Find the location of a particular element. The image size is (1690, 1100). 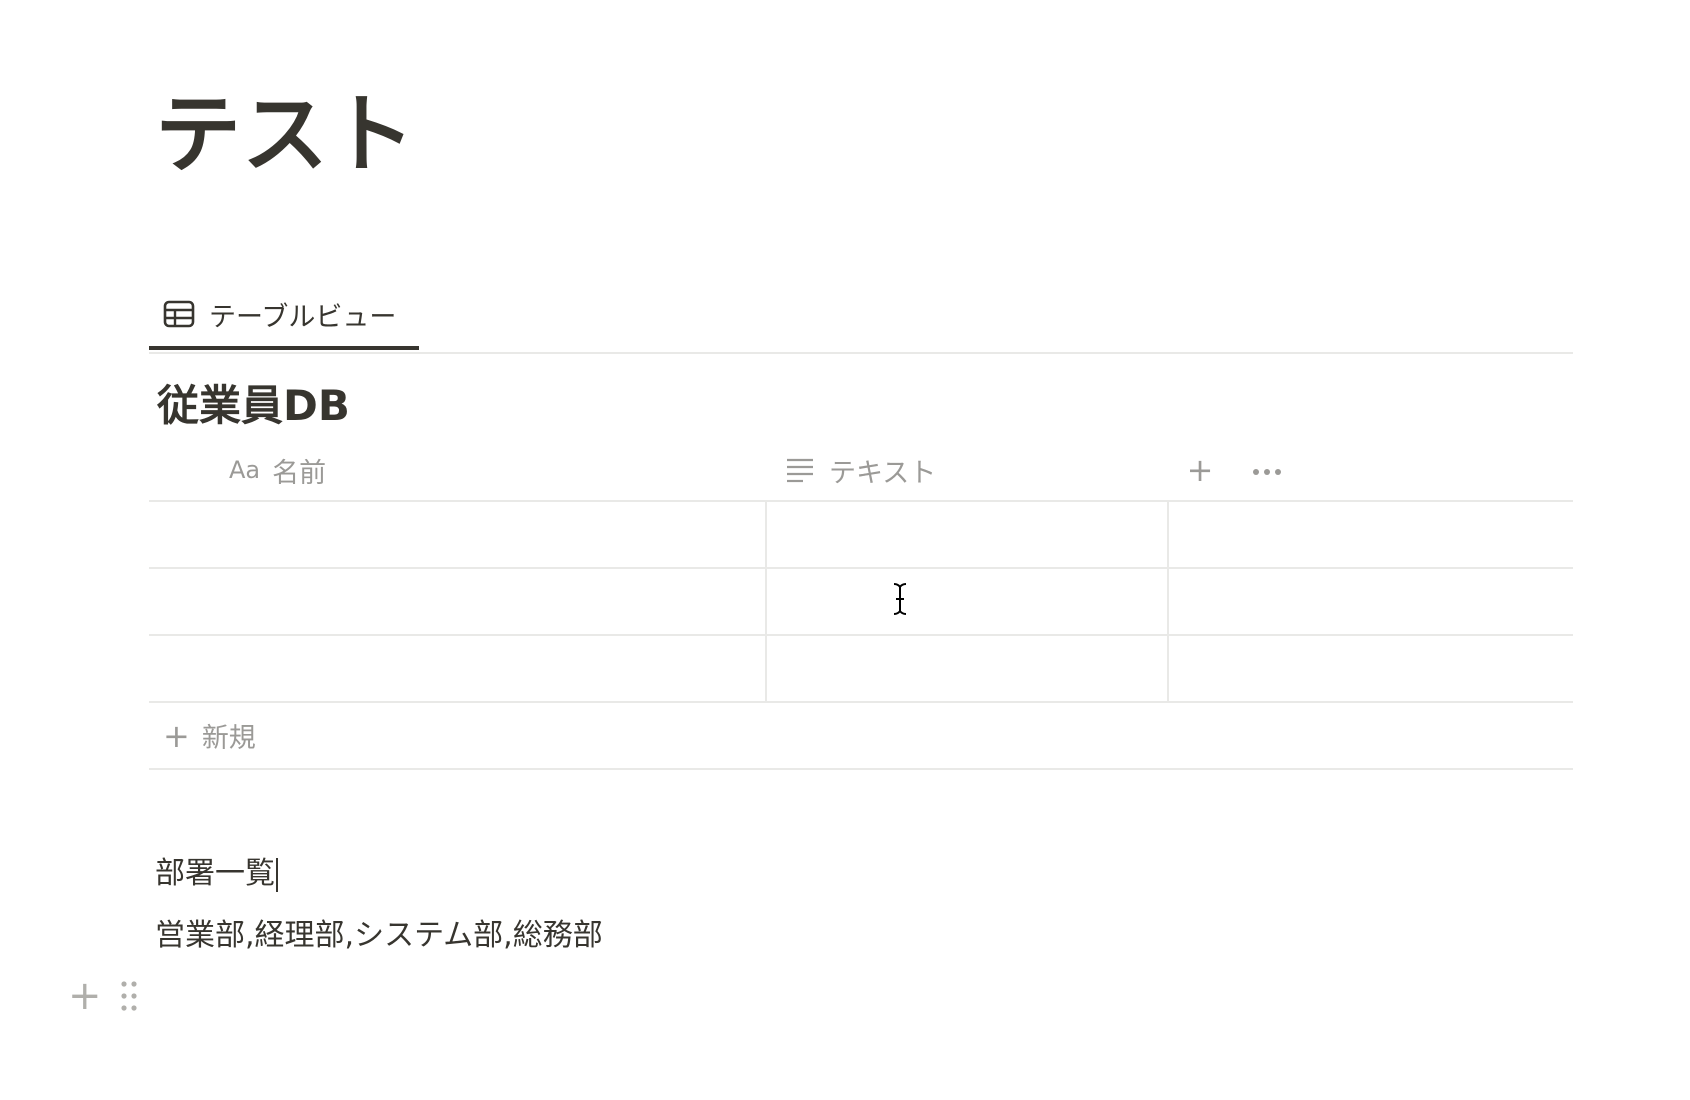

new-row-label: 新規 is located at coordinates (228, 738).